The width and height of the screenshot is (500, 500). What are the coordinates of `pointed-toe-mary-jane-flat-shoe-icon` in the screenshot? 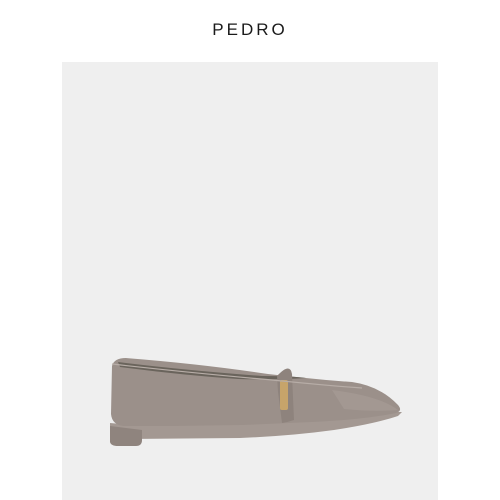 It's located at (256, 402).